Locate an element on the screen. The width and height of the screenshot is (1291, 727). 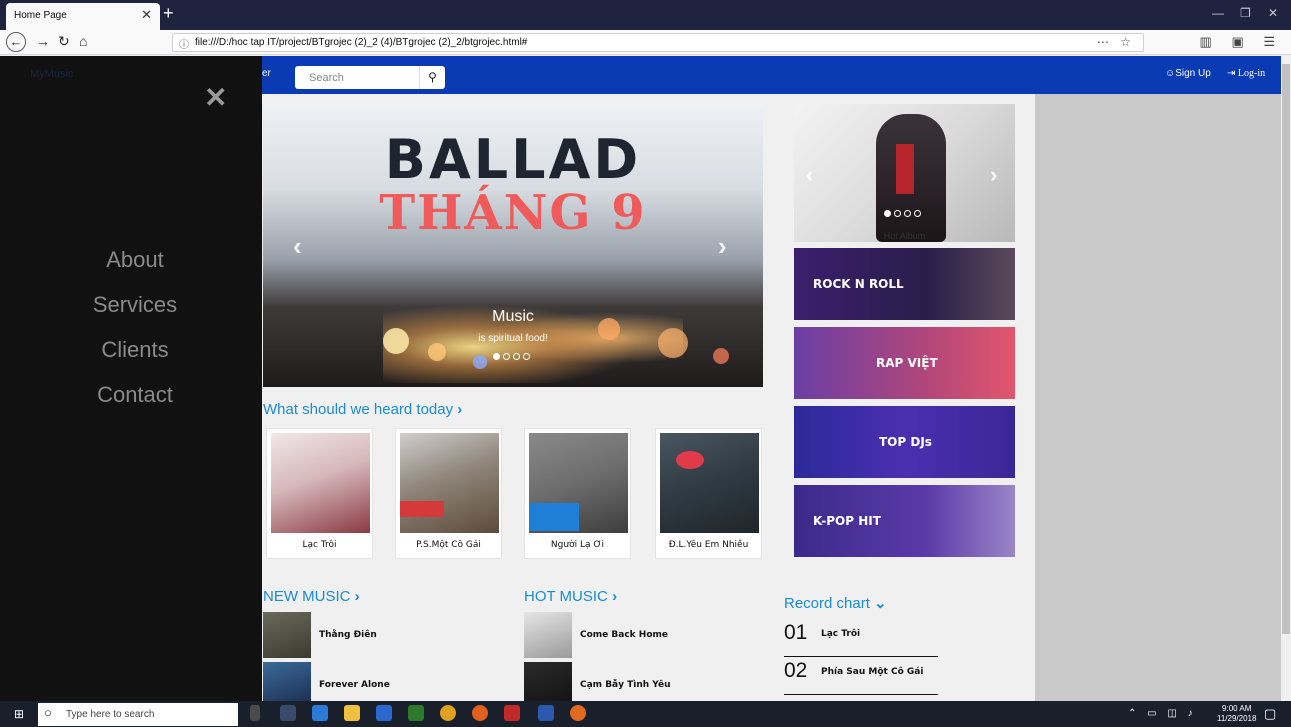
list-item-title: Come Back Home is located at coordinates (624, 635).